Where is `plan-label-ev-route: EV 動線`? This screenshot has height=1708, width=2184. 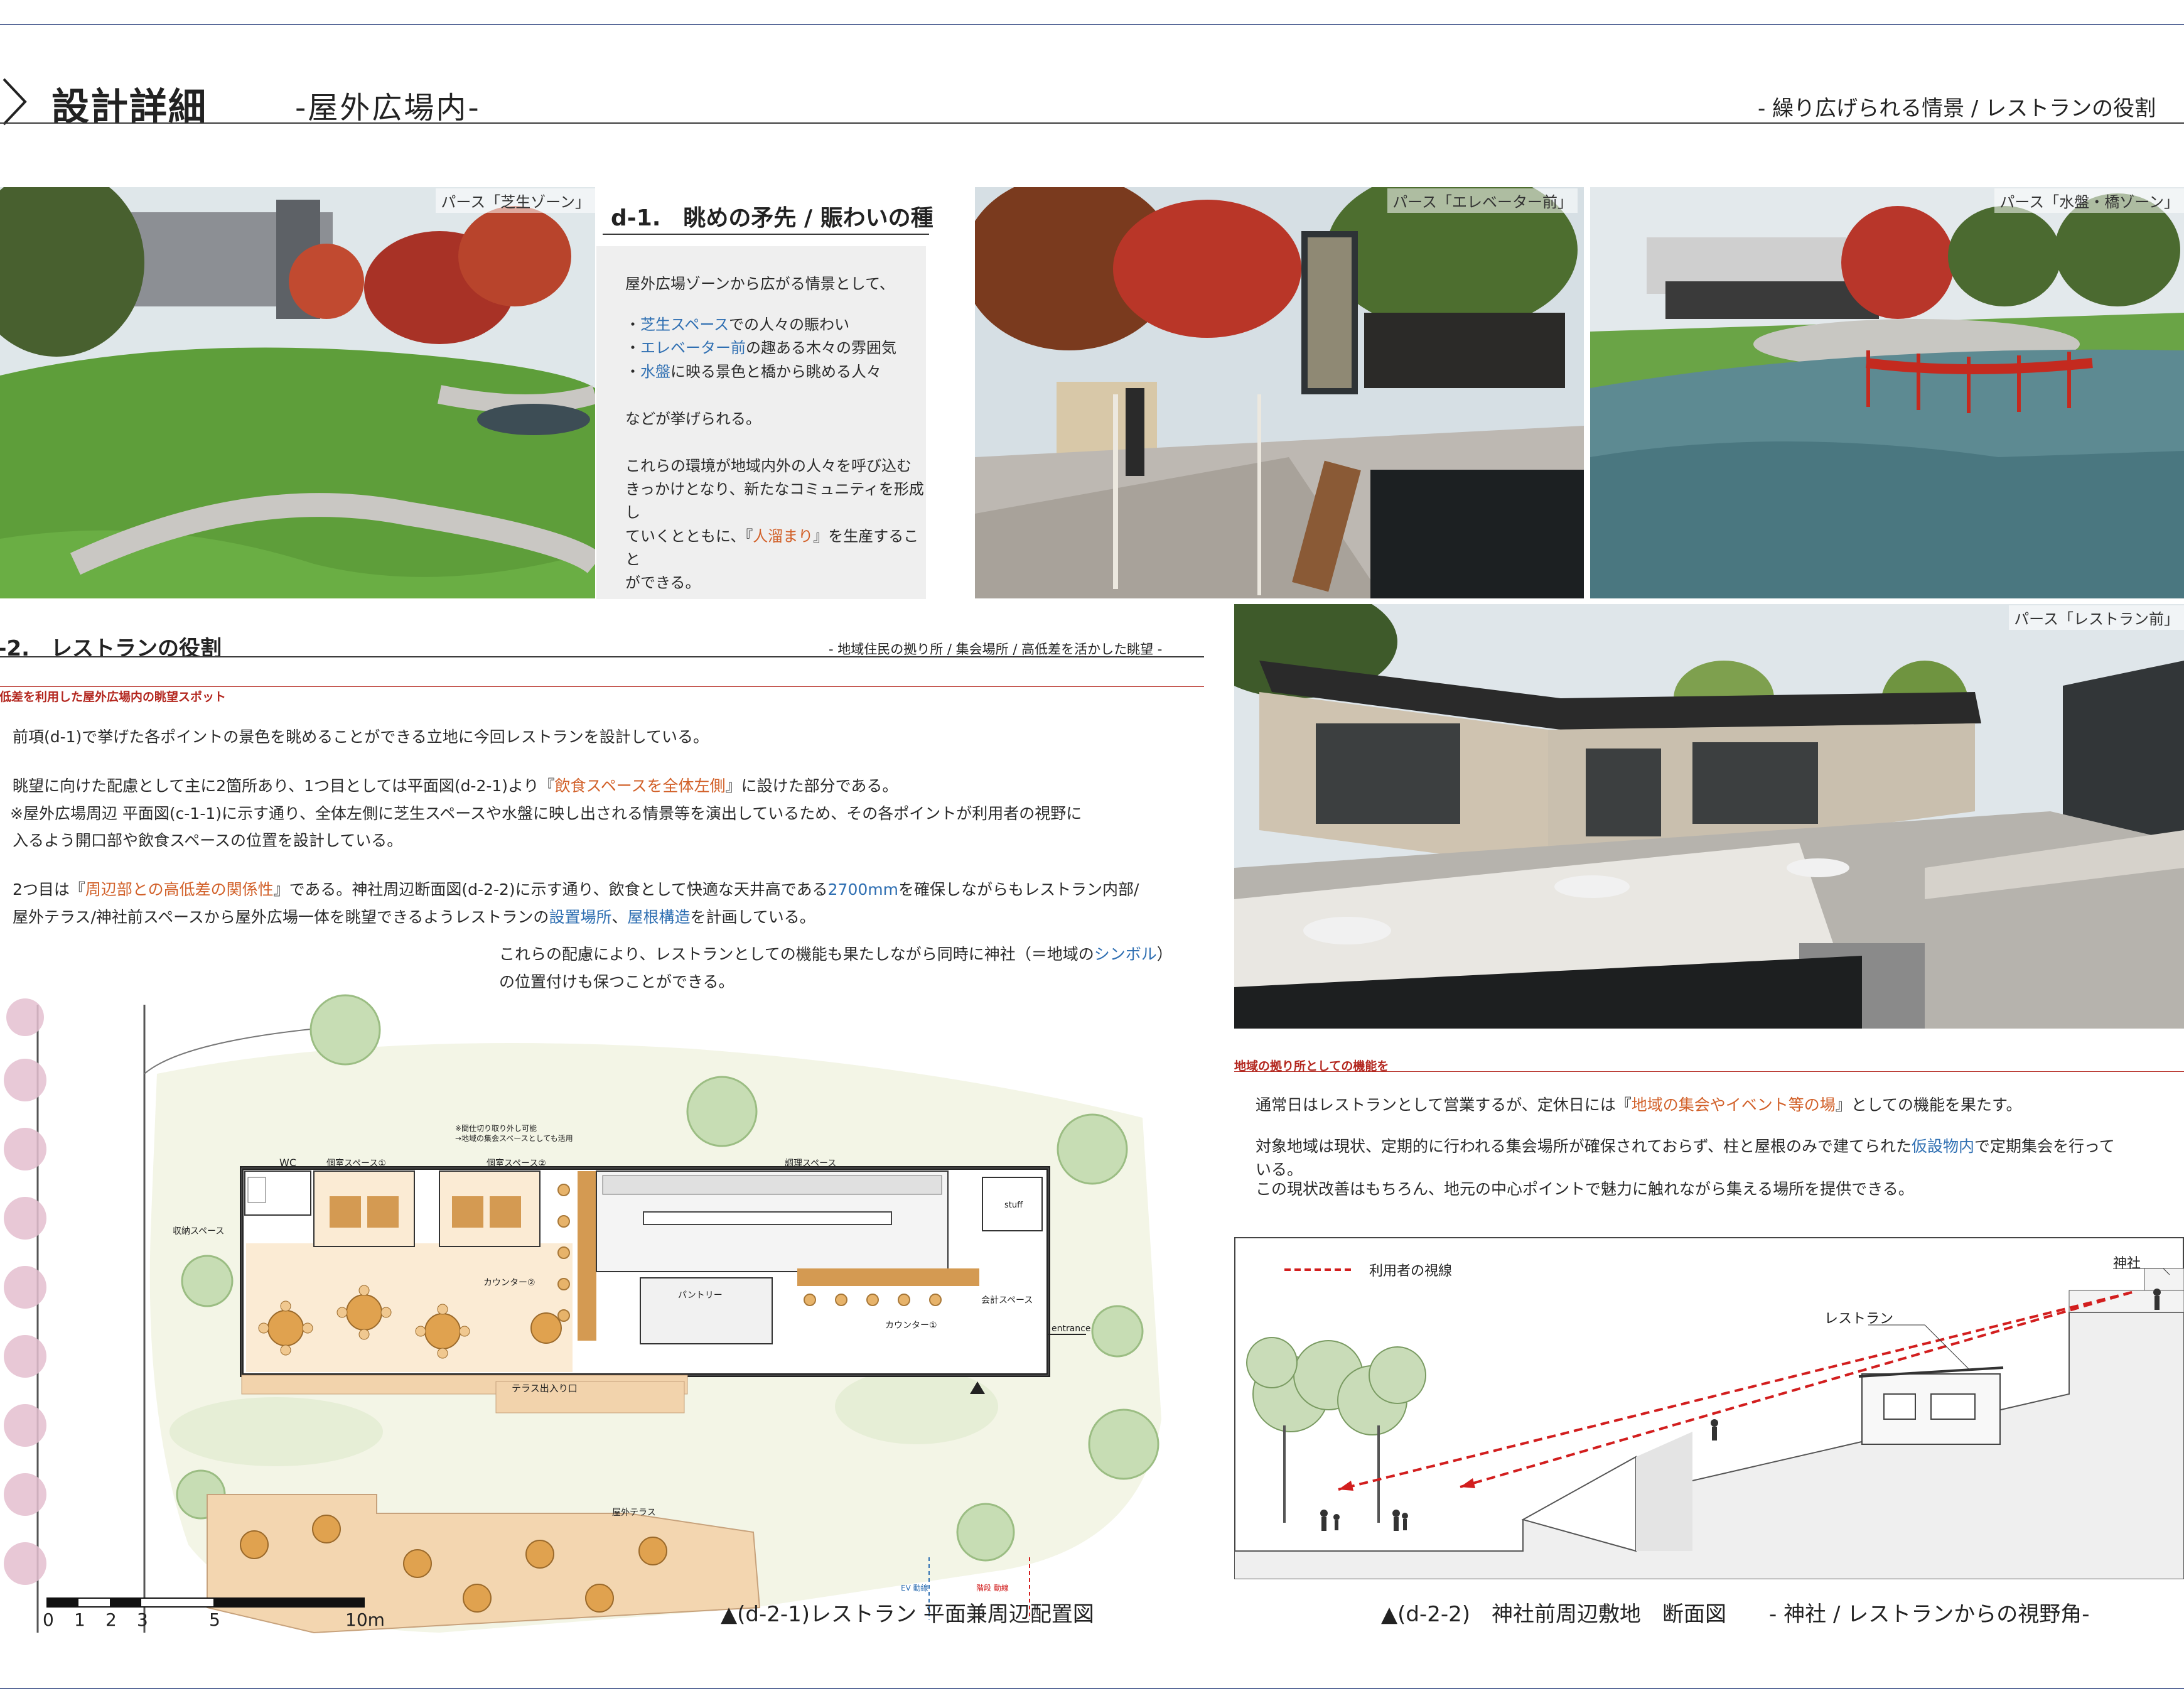
plan-label-ev-route: EV 動線 is located at coordinates (914, 1588).